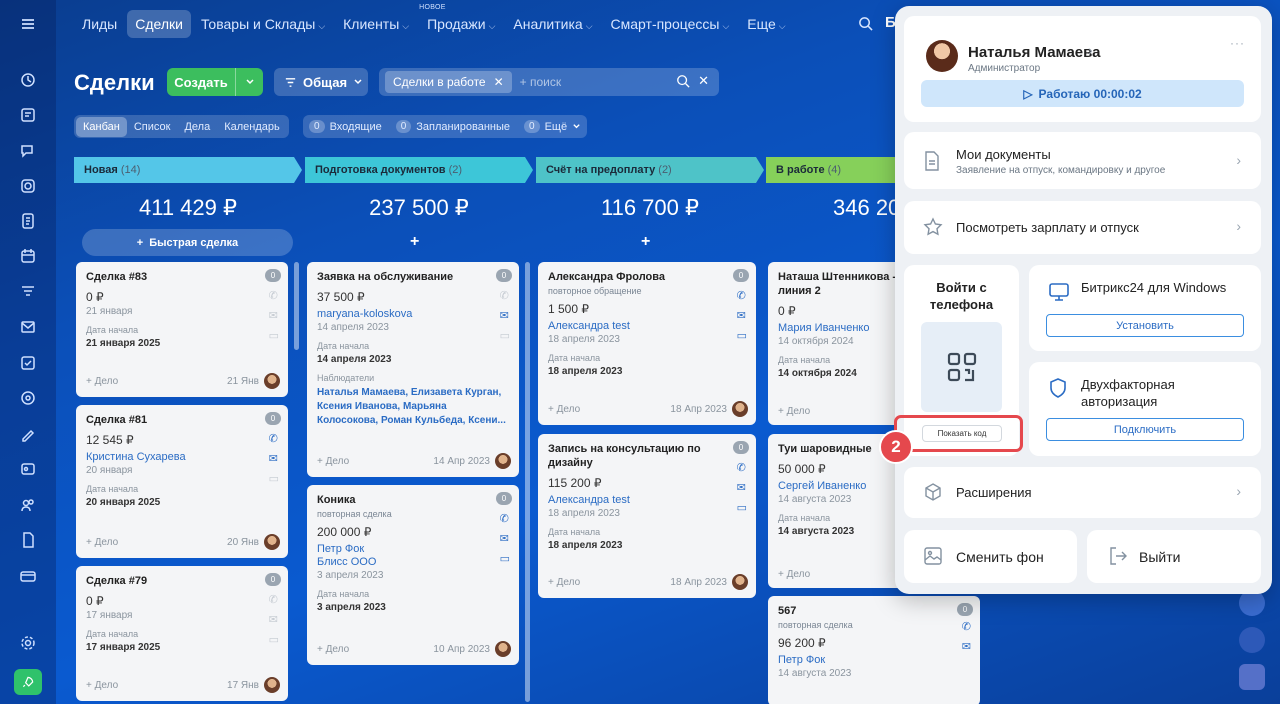 The image size is (1280, 704). What do you see at coordinates (647, 456) in the screenshot?
I see `deal-title: Запись на консультацию по дизайну` at bounding box center [647, 456].